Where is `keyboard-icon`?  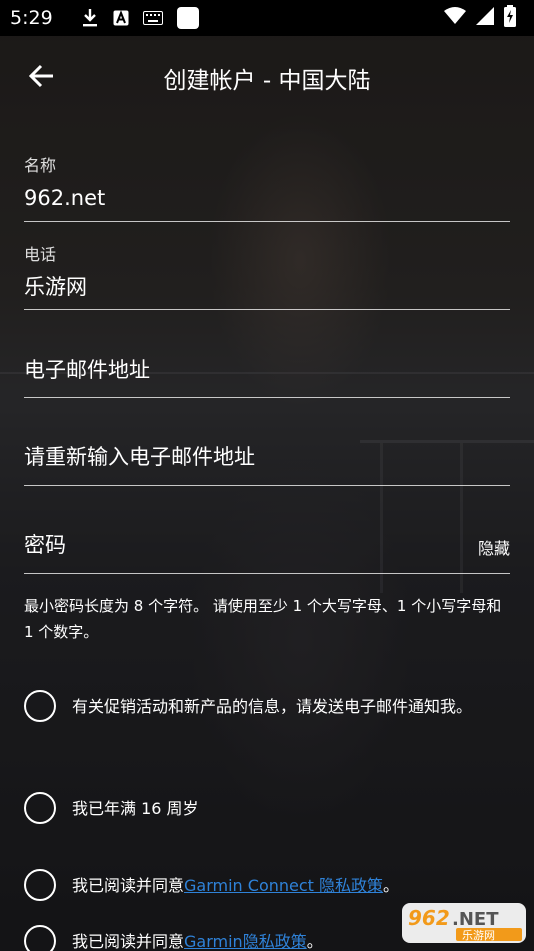
keyboard-icon is located at coordinates (152, 18).